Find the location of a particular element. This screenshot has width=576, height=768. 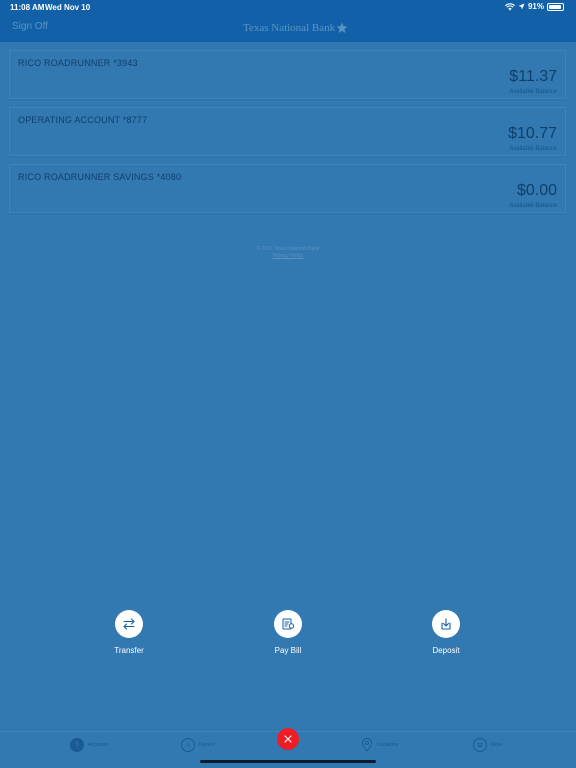

app-header: Sign Off Texas National Bank is located at coordinates (288, 28).